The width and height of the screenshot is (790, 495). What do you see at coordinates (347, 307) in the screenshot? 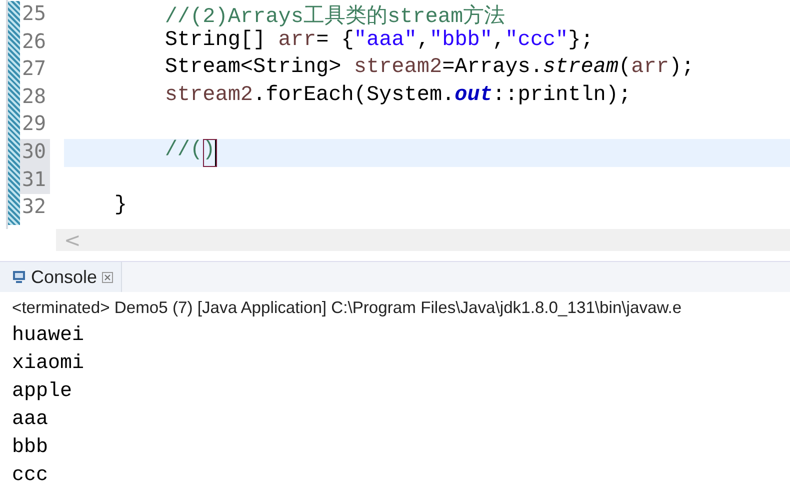
I see `console-status: <terminated> Demo5 (7) [Java Application] C:\Program Files\Java\jdk1.8.0_131\bin\javaw.e` at bounding box center [347, 307].